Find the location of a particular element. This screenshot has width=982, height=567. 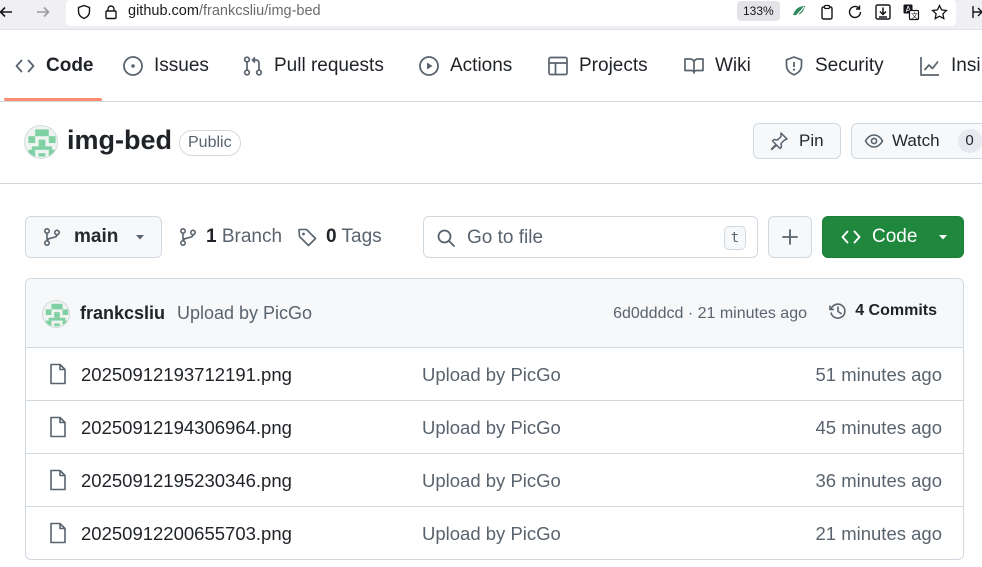

file-name: 20250912193712191.png is located at coordinates (186, 375).